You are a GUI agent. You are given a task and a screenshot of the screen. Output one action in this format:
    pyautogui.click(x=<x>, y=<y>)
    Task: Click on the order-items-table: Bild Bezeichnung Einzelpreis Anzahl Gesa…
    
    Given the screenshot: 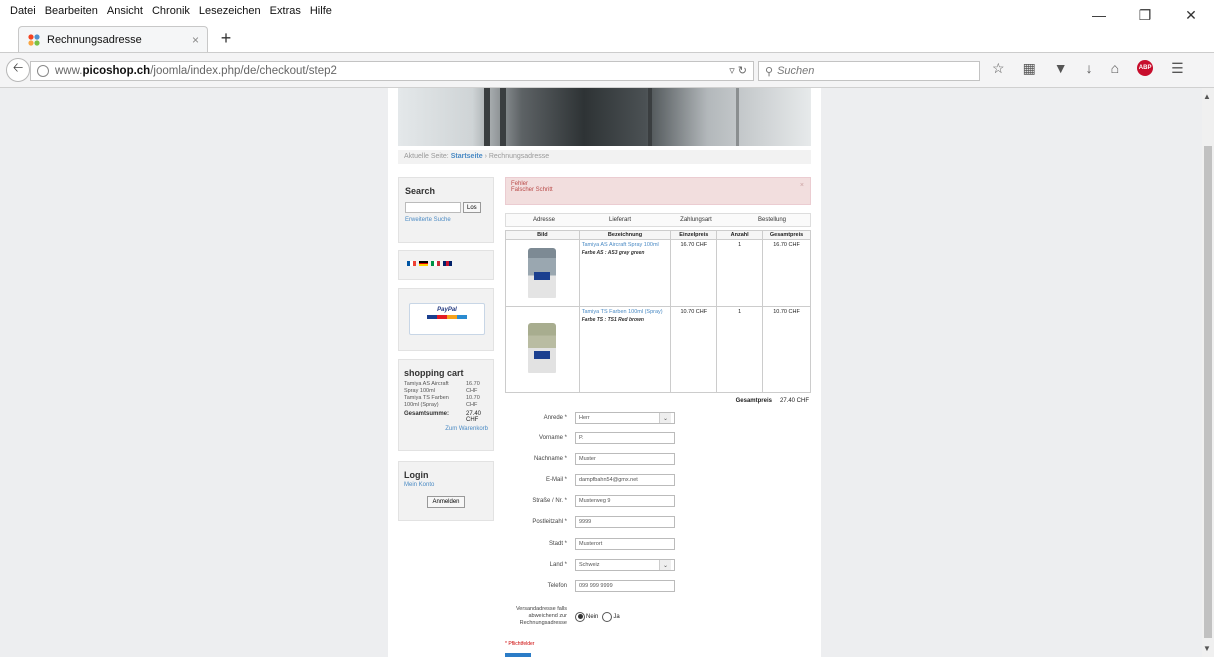 What is the action you would take?
    pyautogui.click(x=658, y=311)
    